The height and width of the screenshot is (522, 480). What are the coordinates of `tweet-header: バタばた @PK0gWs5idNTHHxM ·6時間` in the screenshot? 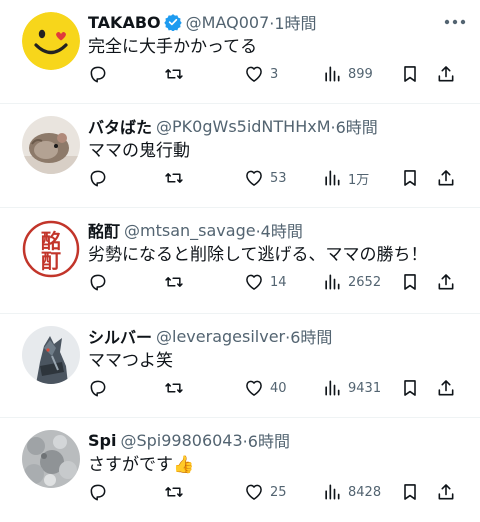 It's located at (277, 126).